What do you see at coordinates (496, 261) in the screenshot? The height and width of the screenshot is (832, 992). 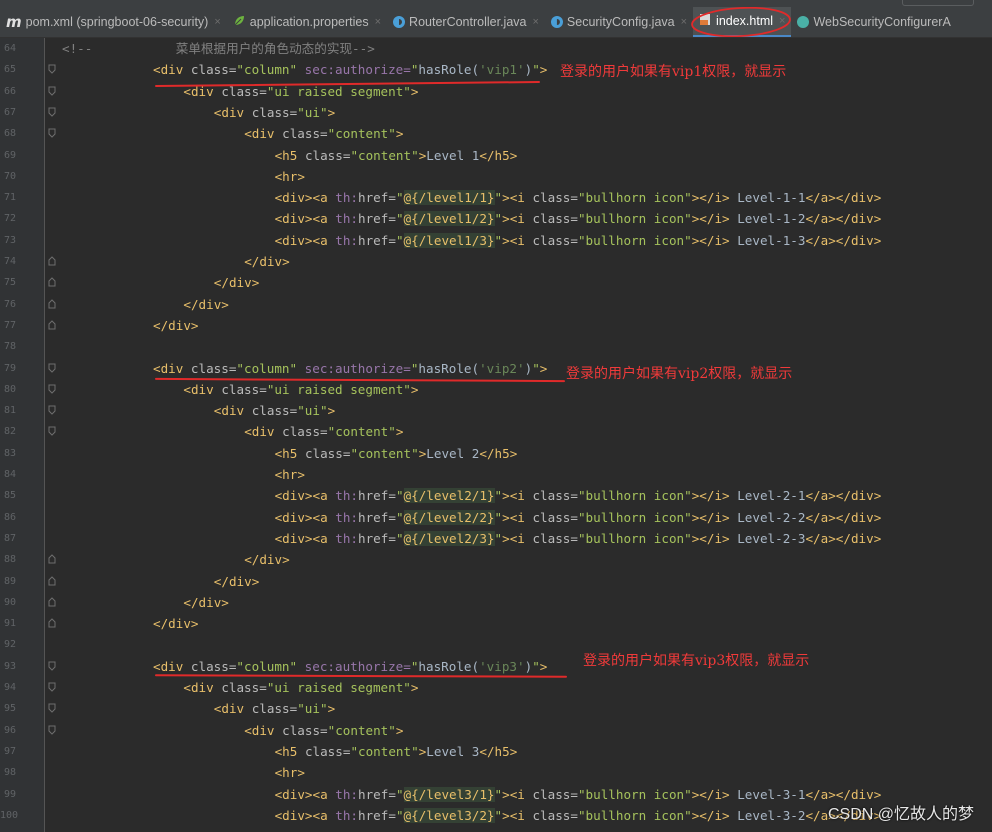 I see `code-line: 74 </div>` at bounding box center [496, 261].